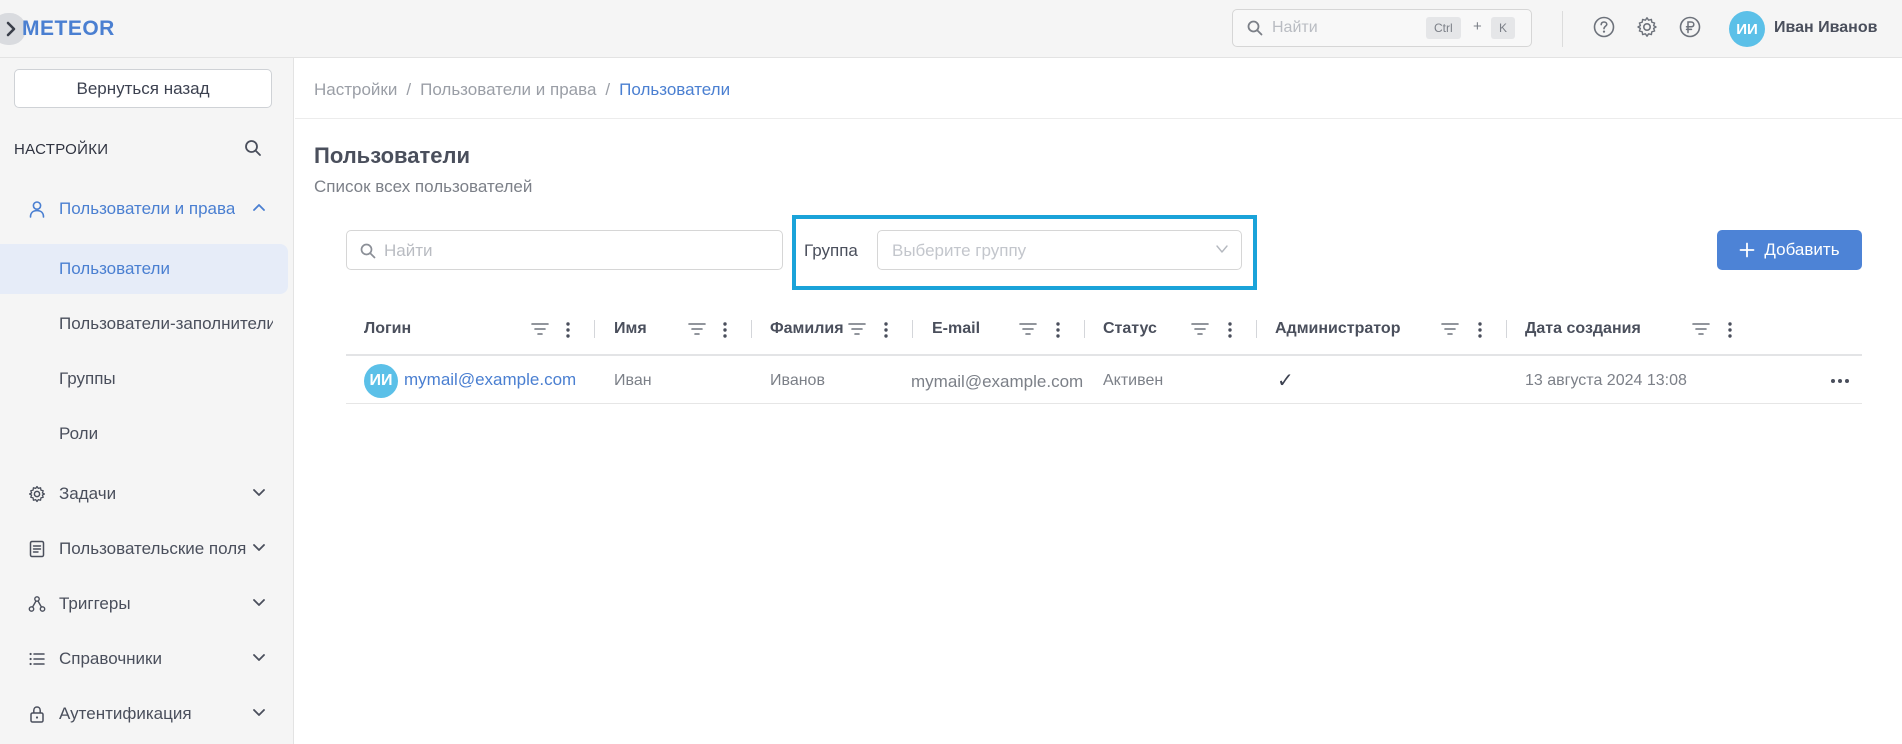 This screenshot has width=1902, height=744. I want to click on sidebar-subitem-placeholder-users: Пользователи-заполнители, so click(144, 324).